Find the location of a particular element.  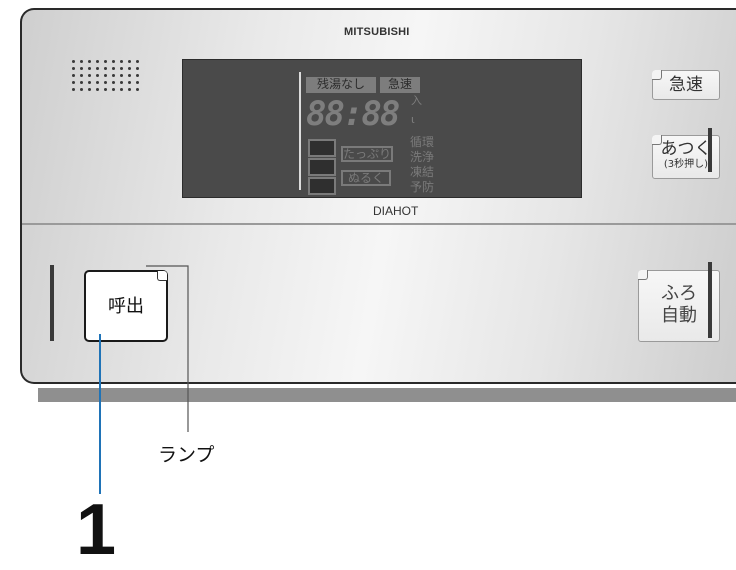

callout-number: 1 is located at coordinates (96, 530).